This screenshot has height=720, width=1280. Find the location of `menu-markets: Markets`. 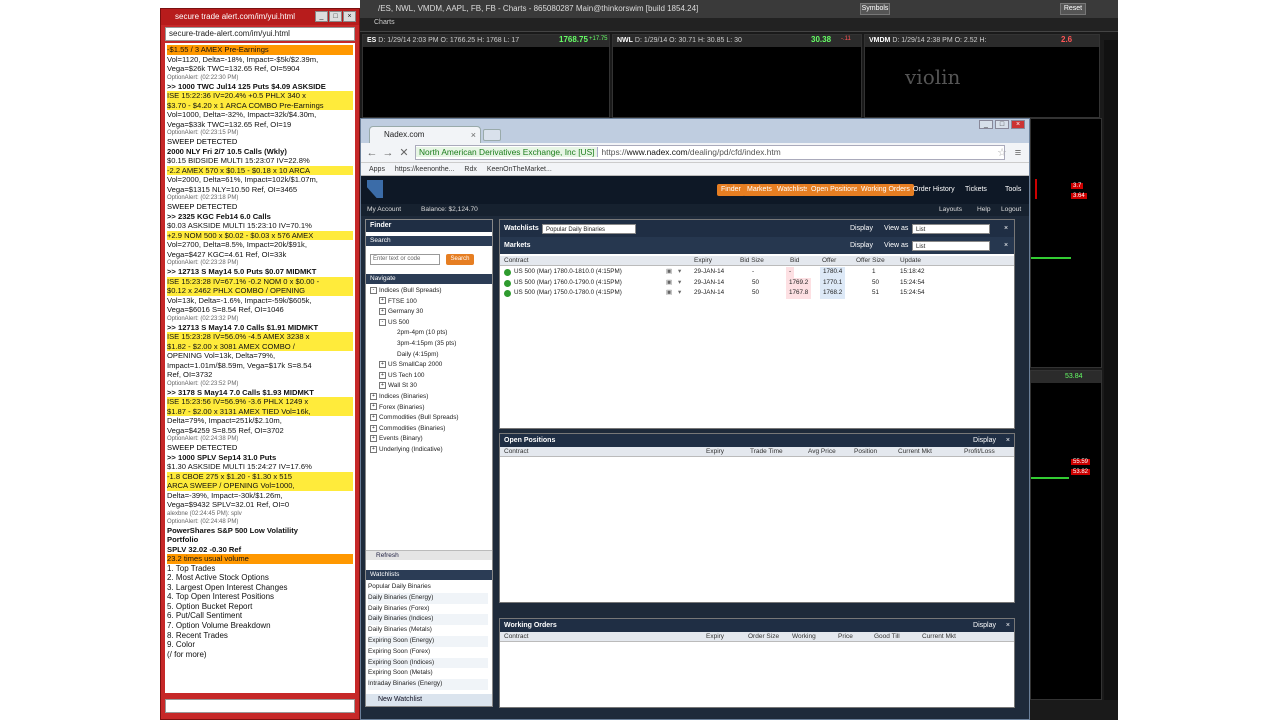

menu-markets: Markets is located at coordinates (759, 190).